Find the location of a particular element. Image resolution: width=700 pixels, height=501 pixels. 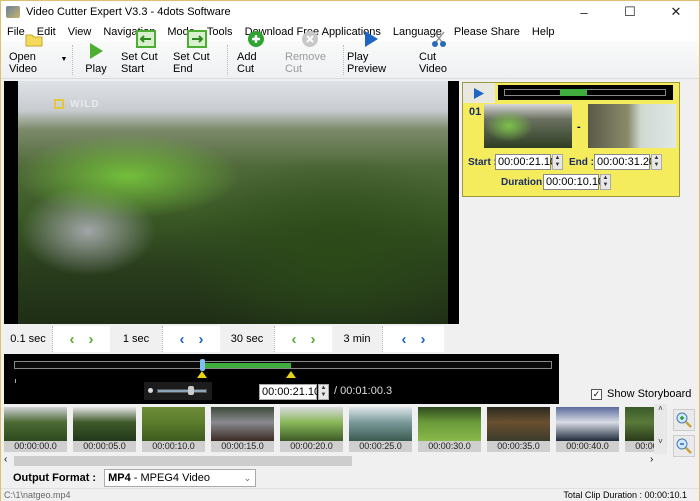

storyboard-frame: 00:00:10.0 is located at coordinates (173, 429).